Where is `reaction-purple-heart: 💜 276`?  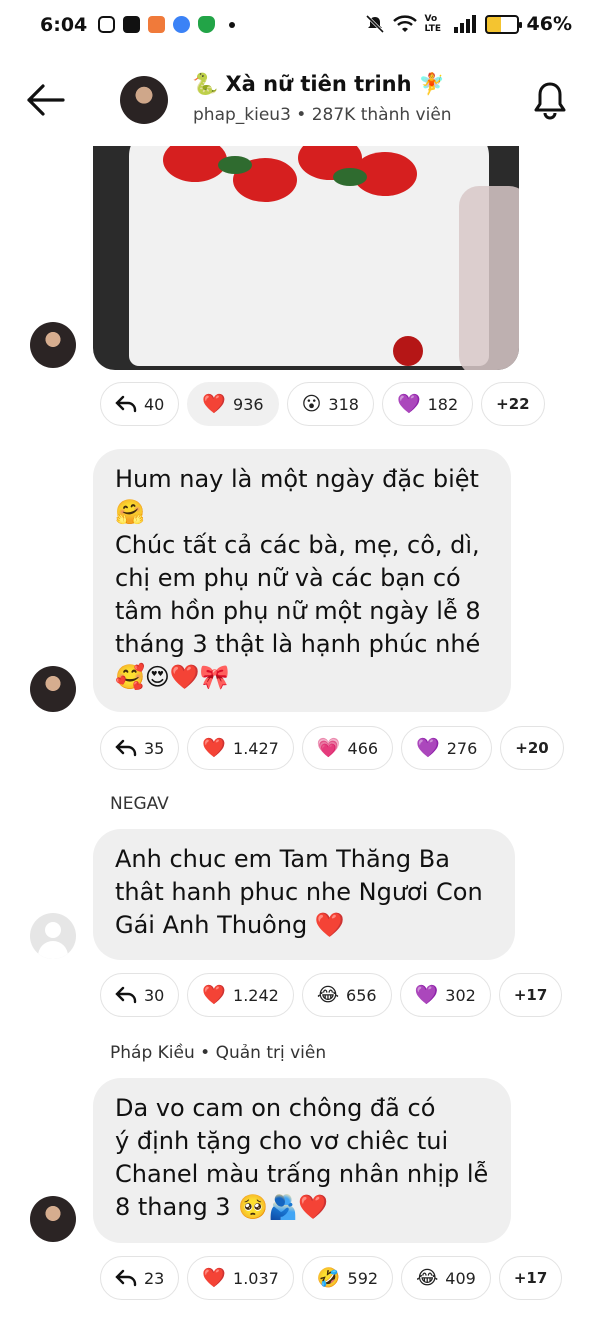
reaction-purple-heart: 💜 276 is located at coordinates (447, 748).